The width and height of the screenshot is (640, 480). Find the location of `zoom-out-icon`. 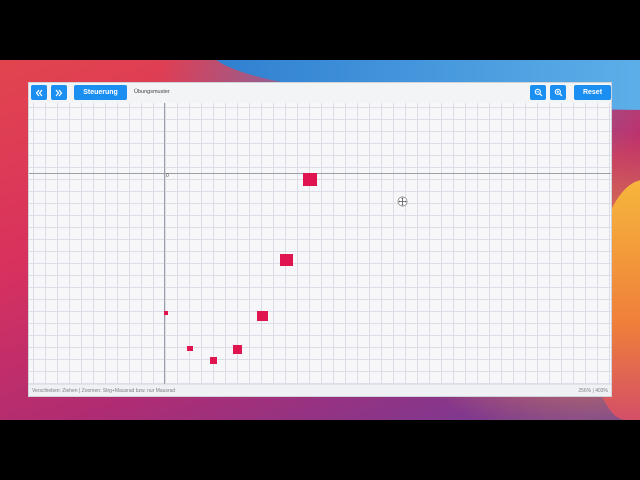

zoom-out-icon is located at coordinates (538, 92).